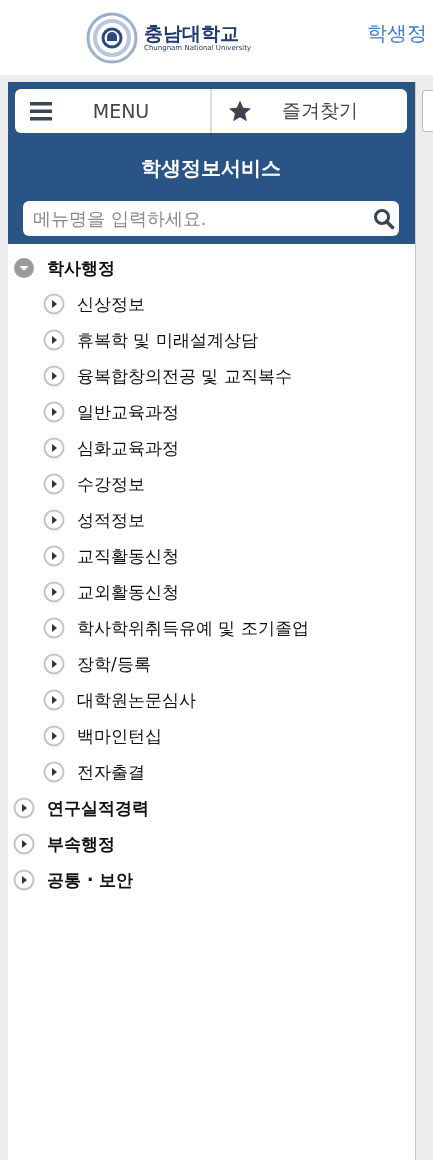 The image size is (433, 1160). Describe the element at coordinates (24, 268) in the screenshot. I see `collapse-icon` at that location.